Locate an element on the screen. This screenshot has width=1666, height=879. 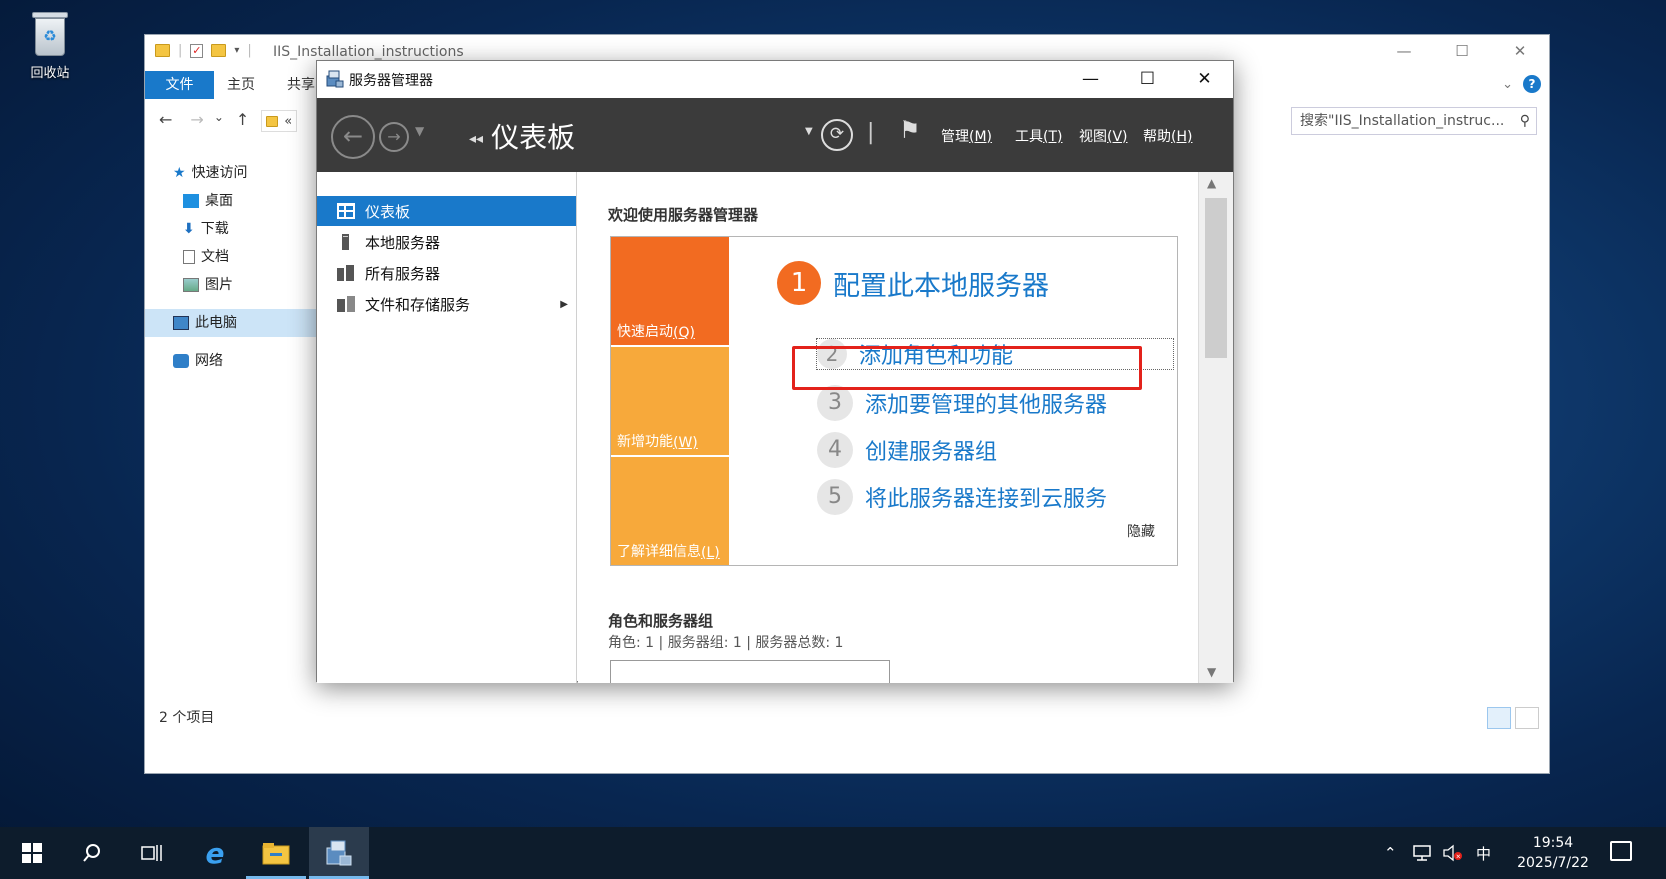
recent-dropdown-icon: ⌄ is located at coordinates (219, 121).